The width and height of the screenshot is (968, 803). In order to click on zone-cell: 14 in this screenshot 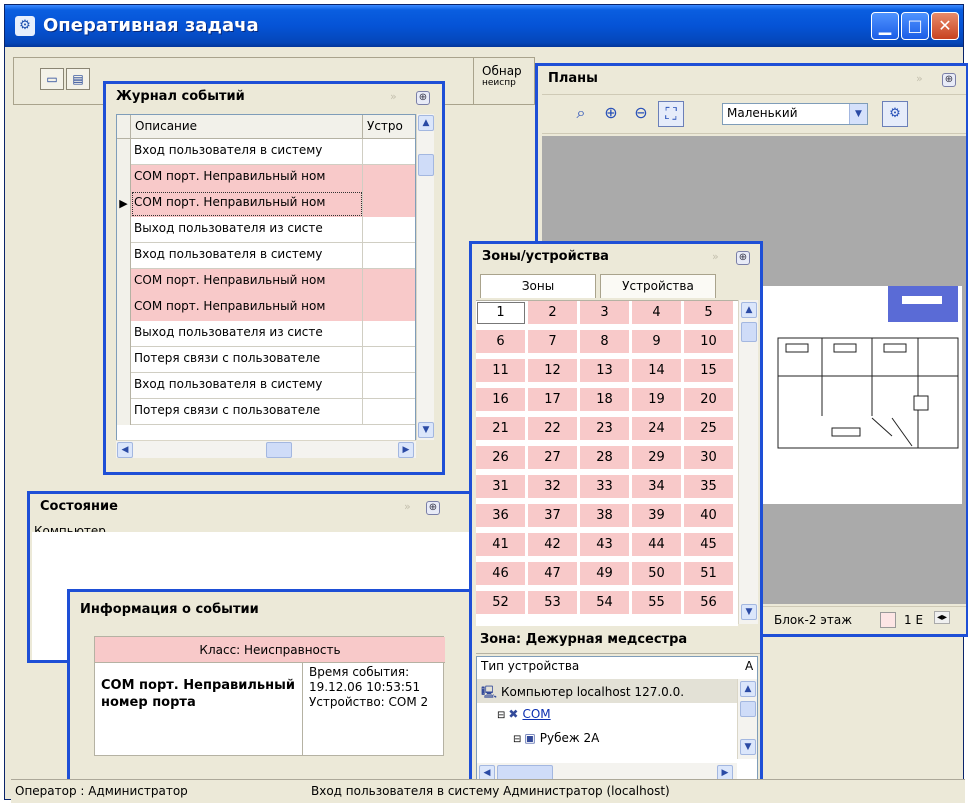, I will do `click(657, 371)`.